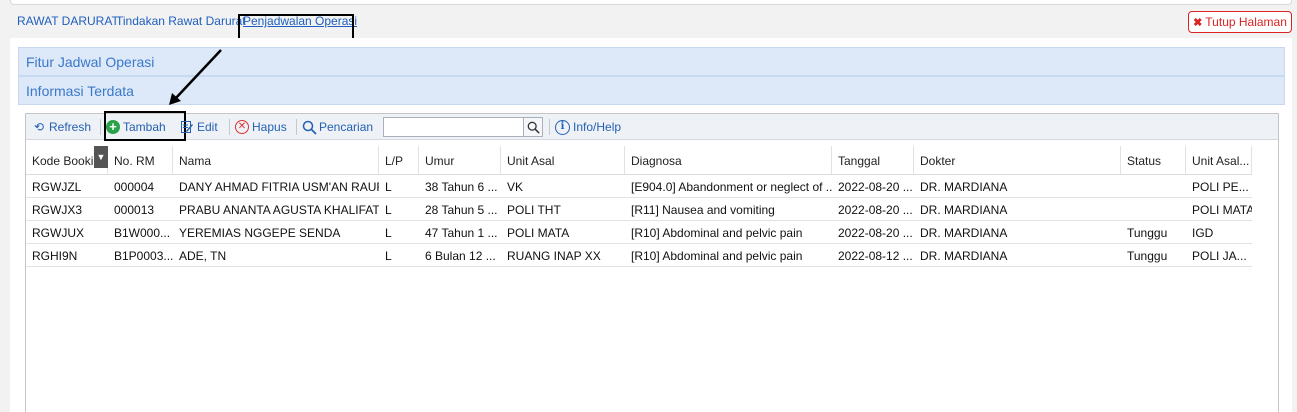 The width and height of the screenshot is (1297, 412). I want to click on caret-down-icon: ▼, so click(101, 157).